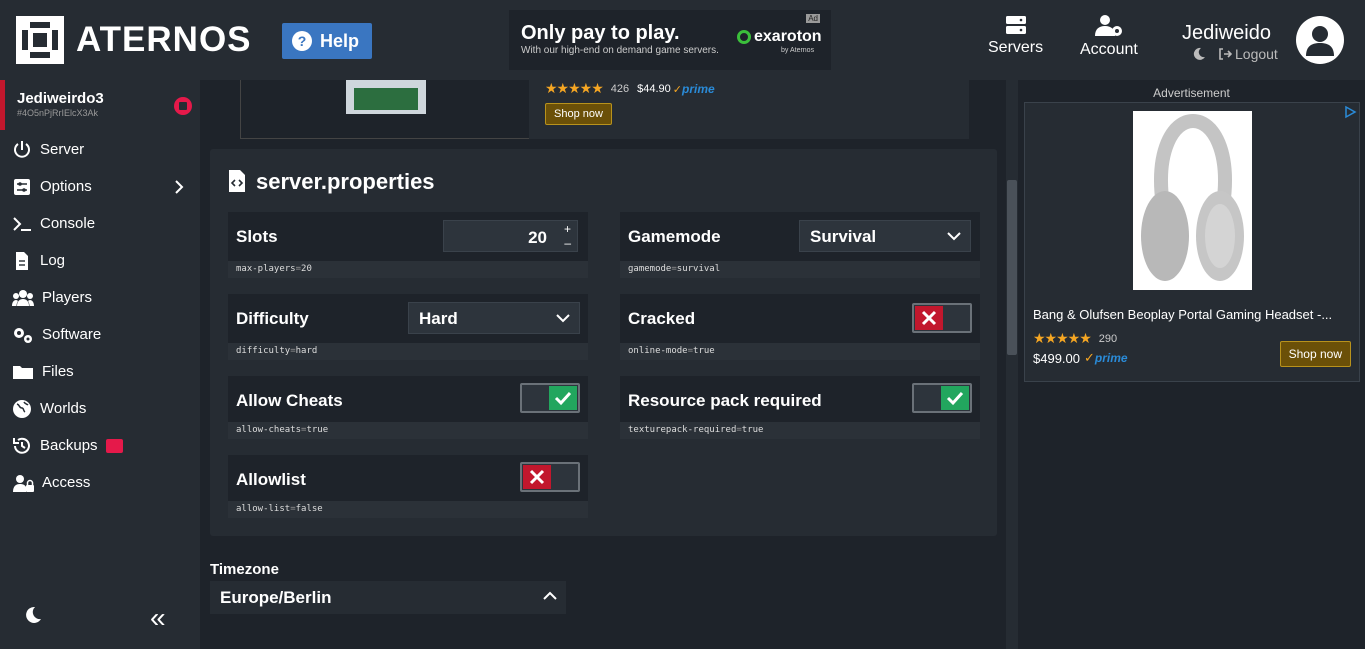 This screenshot has height=649, width=1365. I want to click on sidebar-item-label: Server, so click(62, 149).